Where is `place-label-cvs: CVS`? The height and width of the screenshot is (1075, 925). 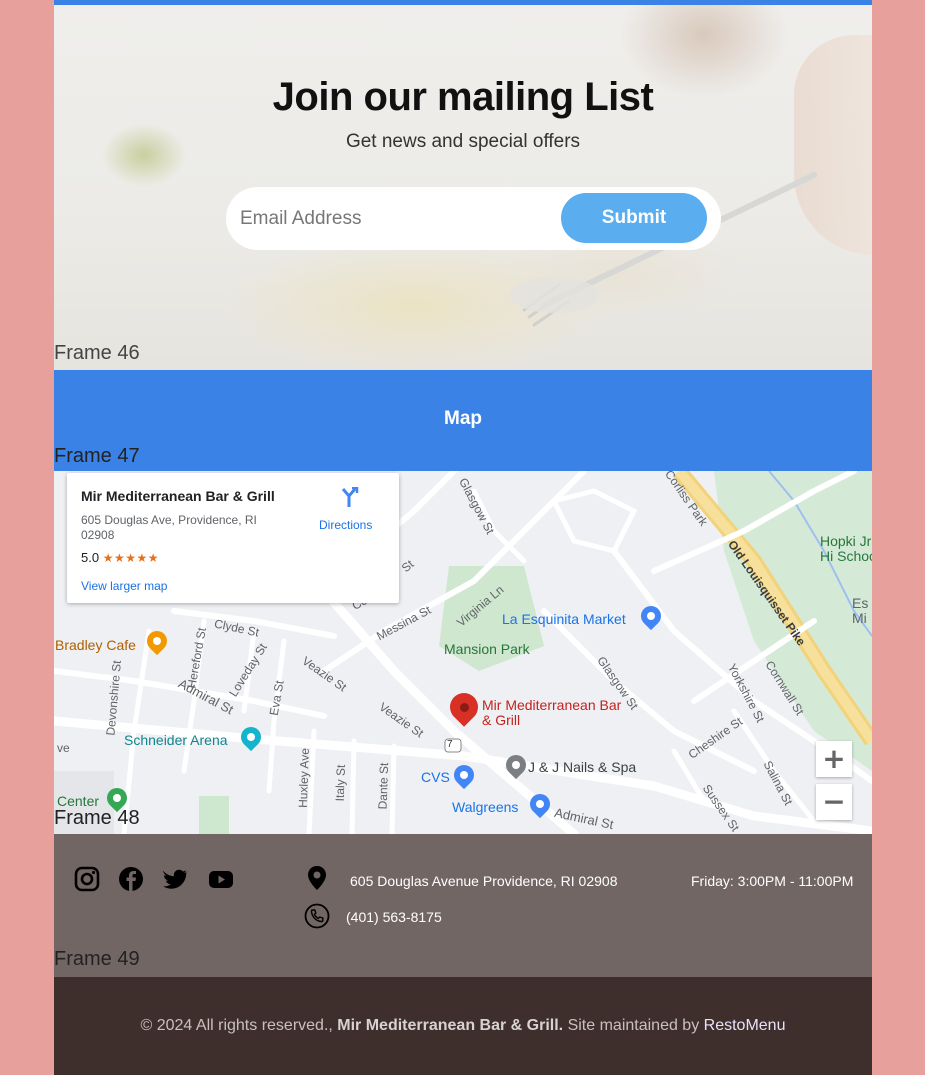 place-label-cvs: CVS is located at coordinates (435, 777).